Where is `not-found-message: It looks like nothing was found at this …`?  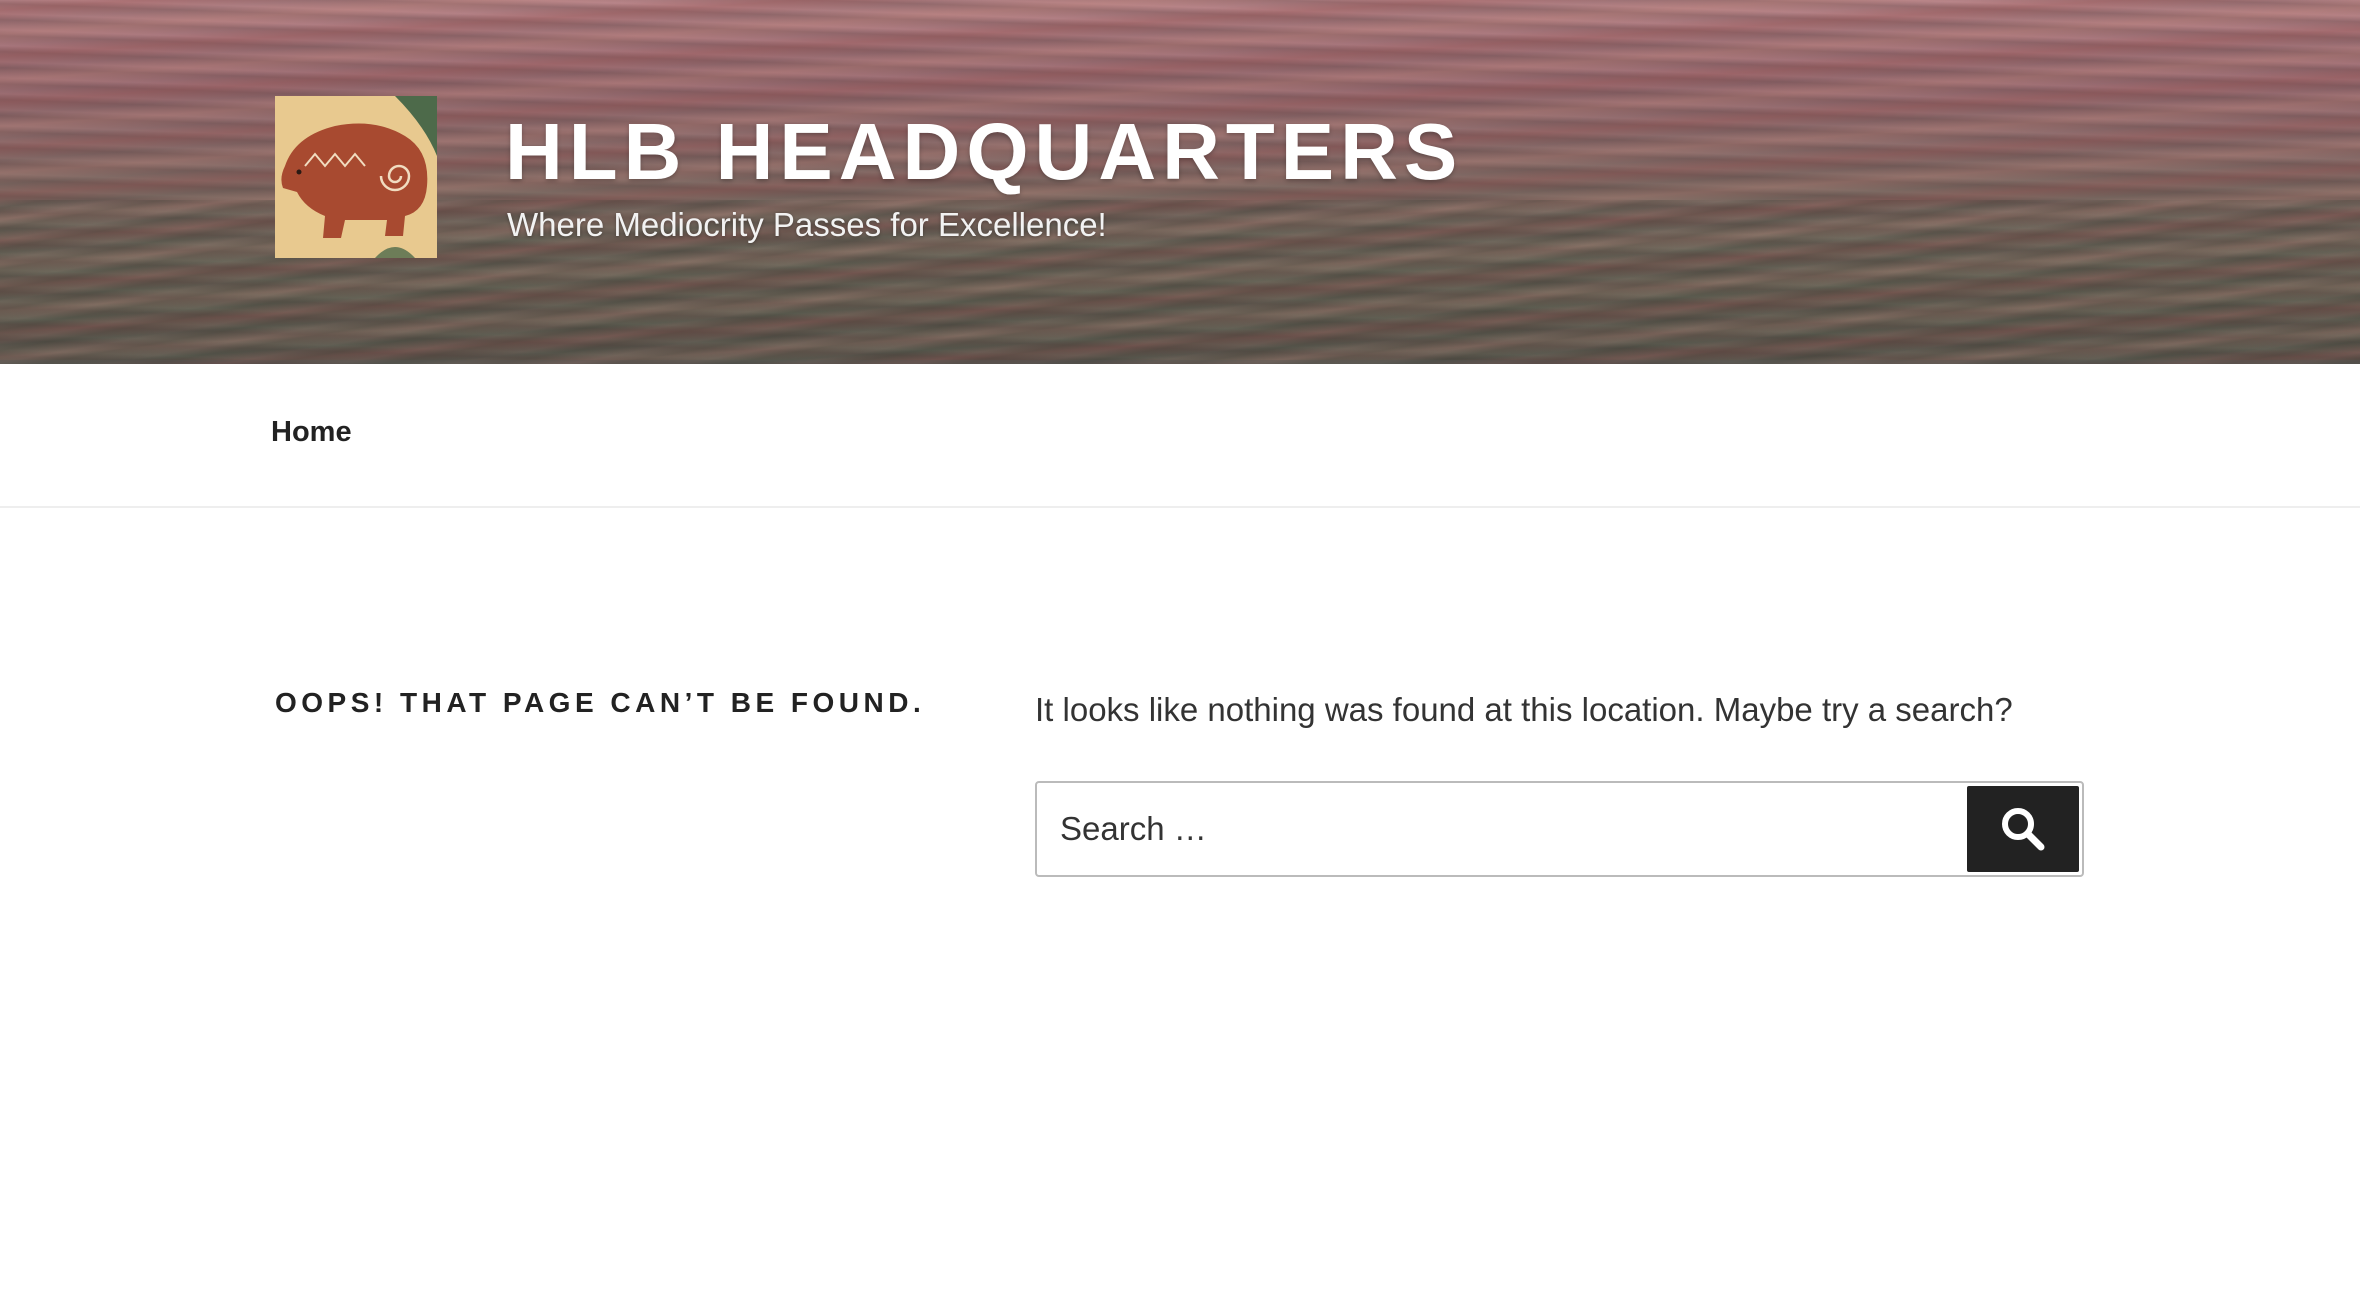 not-found-message: It looks like nothing was found at this … is located at coordinates (1524, 709).